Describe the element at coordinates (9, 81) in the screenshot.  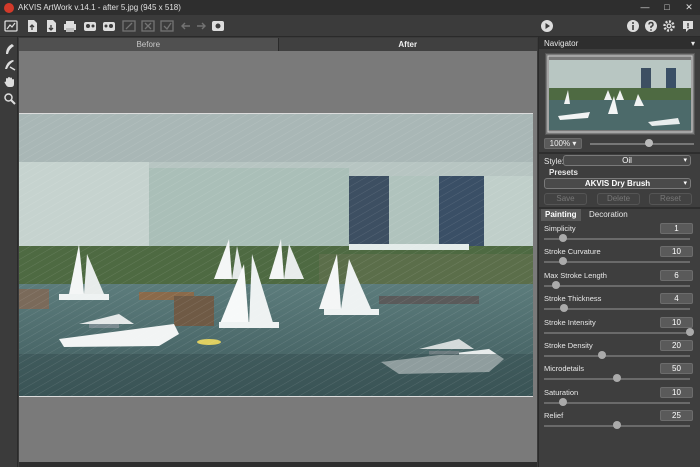
I see `hand-icon` at that location.